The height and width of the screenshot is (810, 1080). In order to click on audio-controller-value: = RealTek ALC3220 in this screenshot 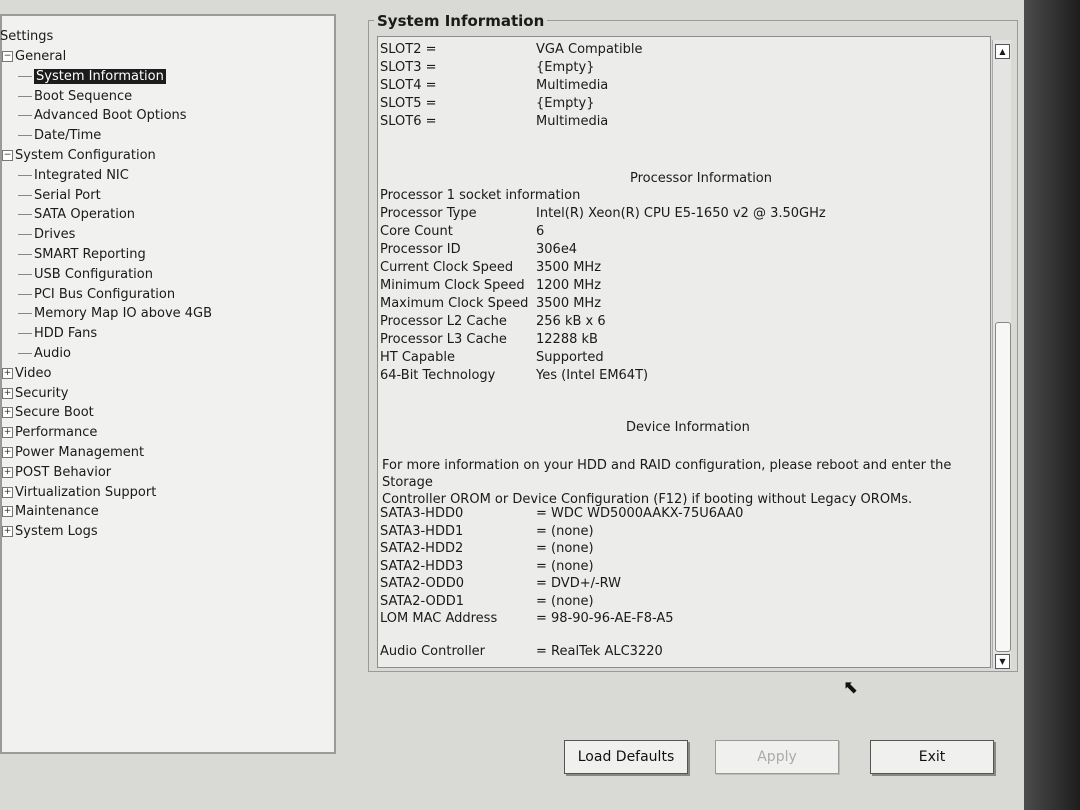, I will do `click(599, 651)`.